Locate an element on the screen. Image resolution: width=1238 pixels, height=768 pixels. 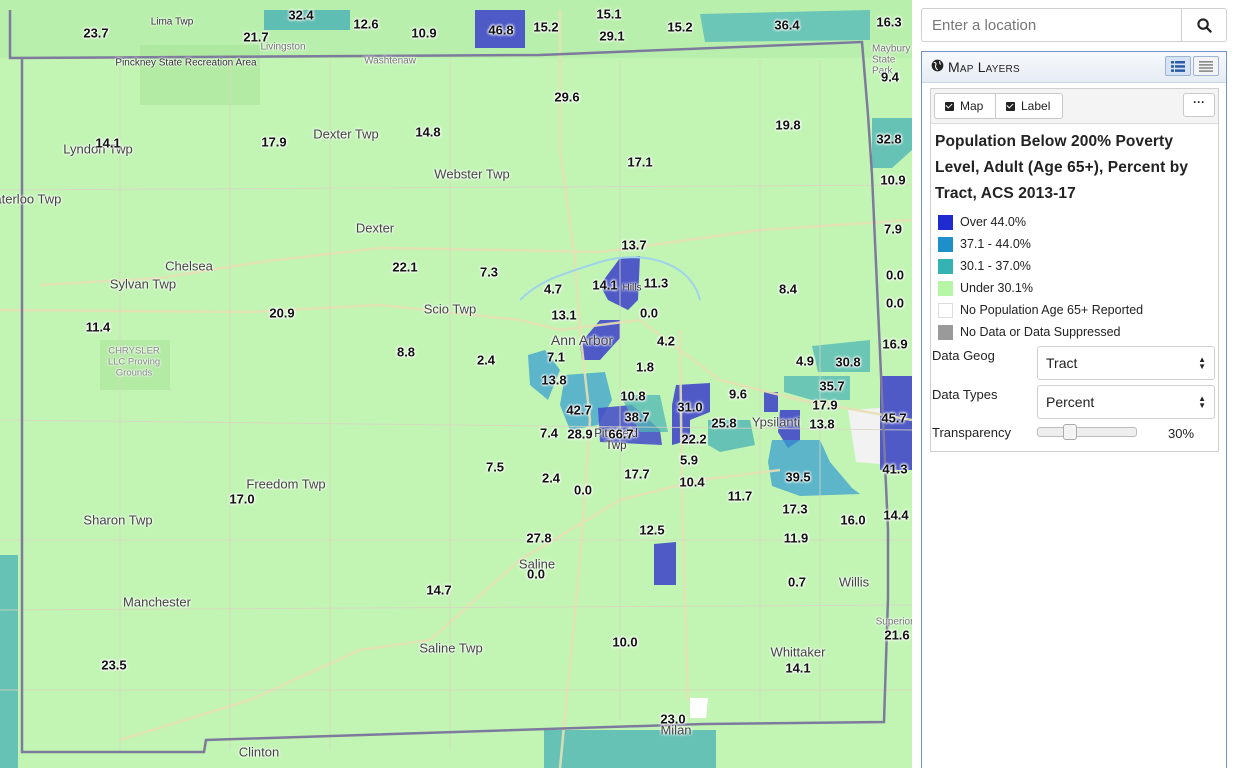
tract-value-label: 7.1 is located at coordinates (556, 357).